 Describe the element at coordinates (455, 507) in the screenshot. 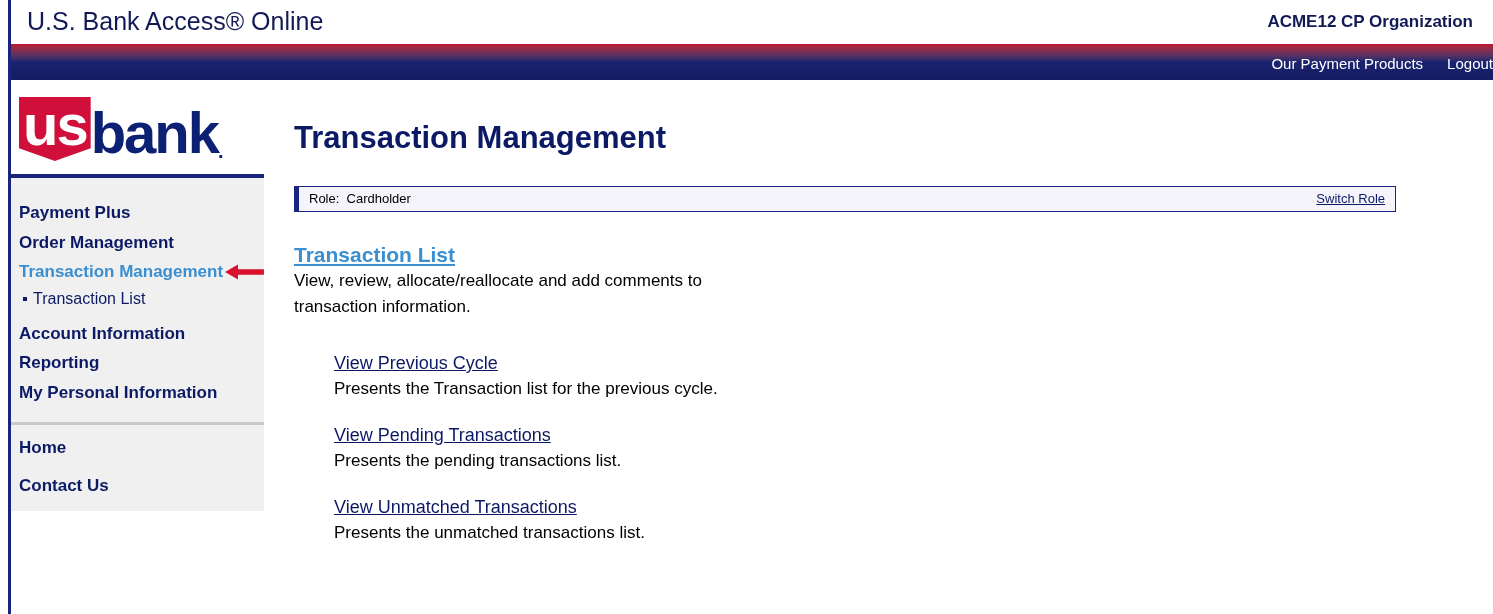

I see `view-link: View Unmatched Transactions` at that location.